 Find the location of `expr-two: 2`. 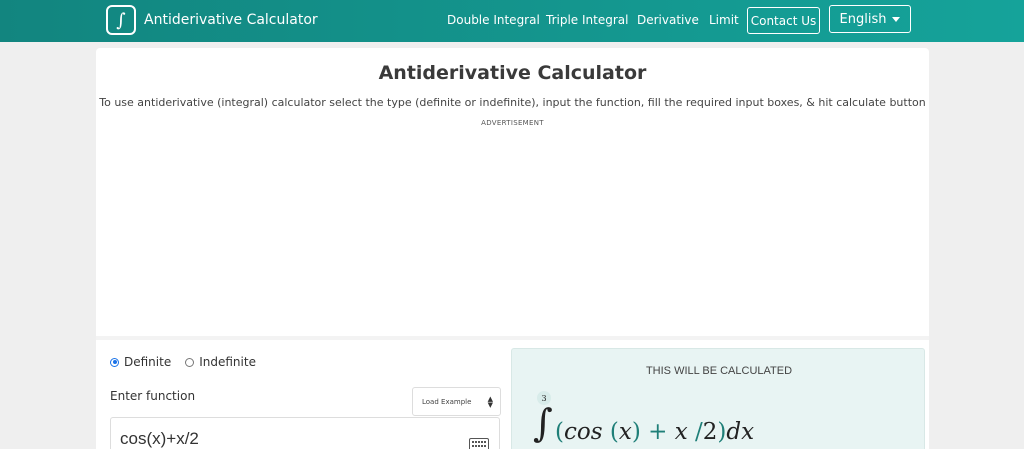

expr-two: 2 is located at coordinates (710, 432).